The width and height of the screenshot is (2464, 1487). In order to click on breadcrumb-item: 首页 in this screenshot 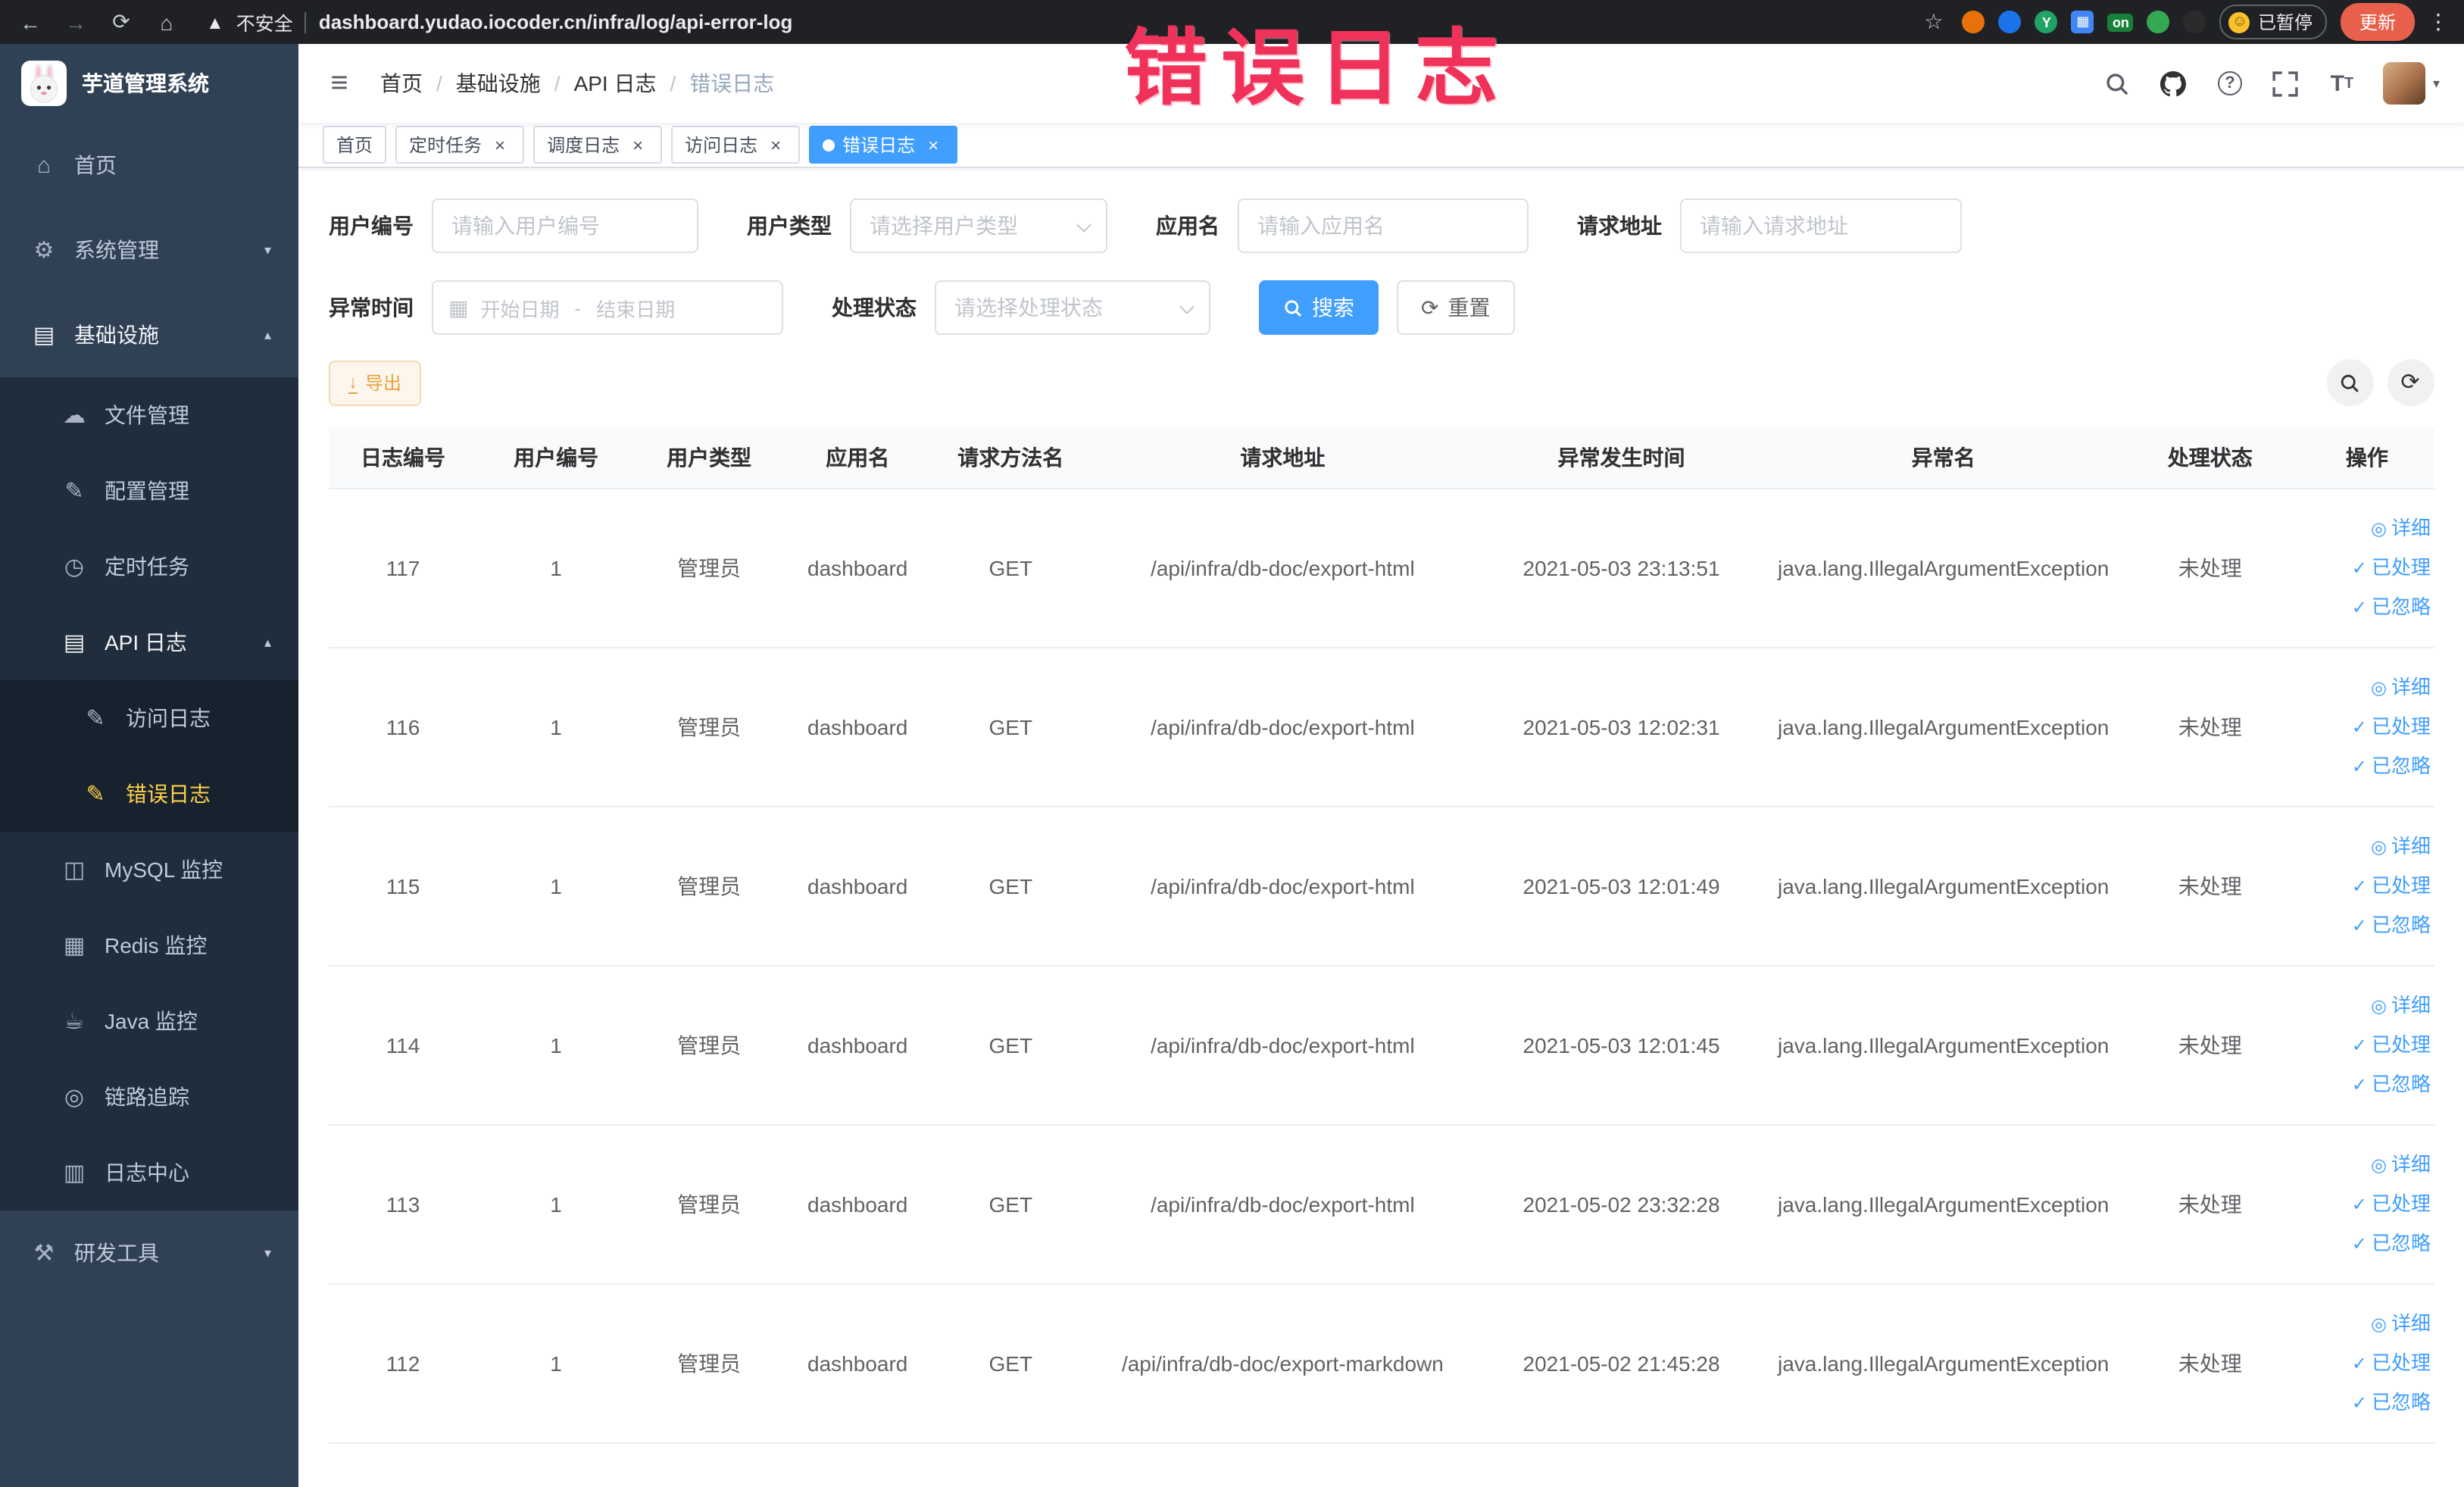, I will do `click(401, 83)`.